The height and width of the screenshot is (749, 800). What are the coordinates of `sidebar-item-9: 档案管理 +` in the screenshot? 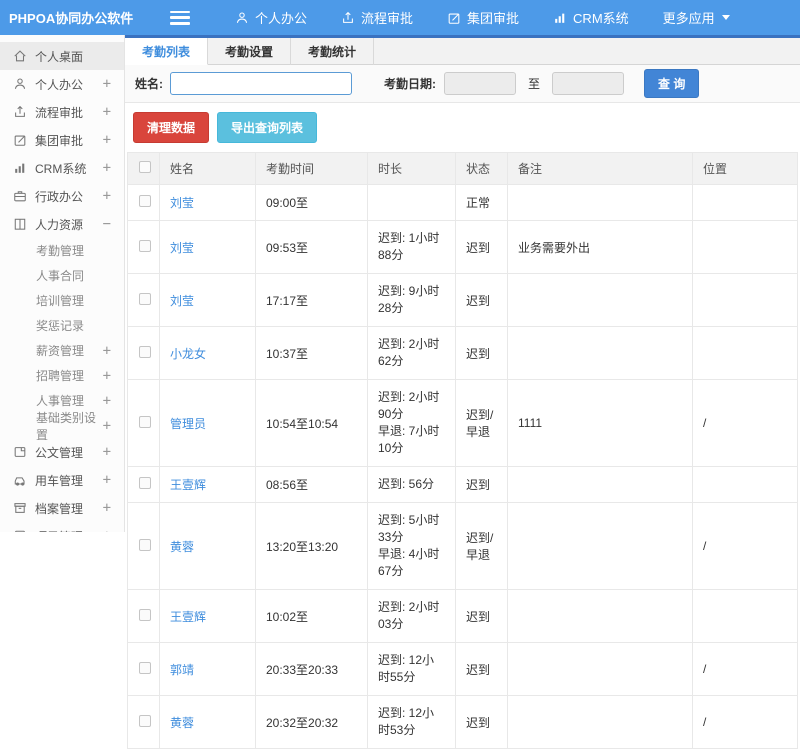 It's located at (62, 508).